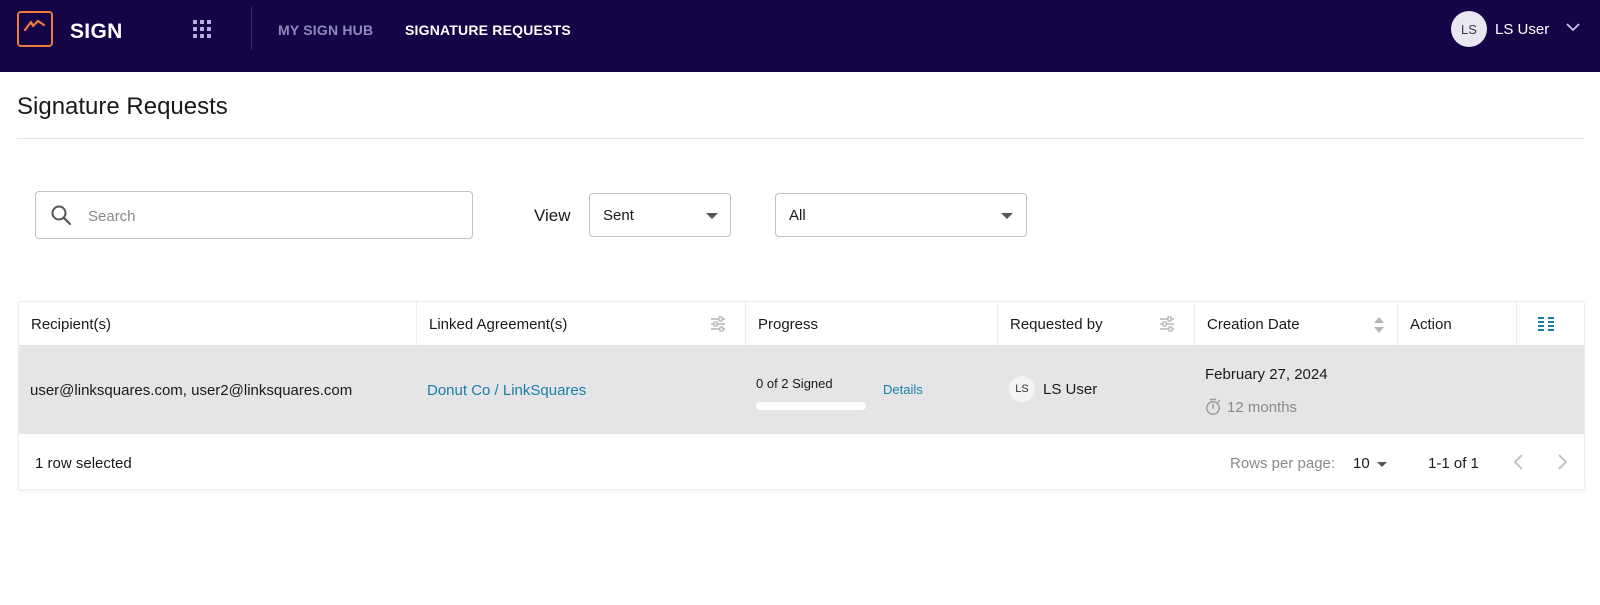  Describe the element at coordinates (202, 29) in the screenshot. I see `apps-grid-icon` at that location.